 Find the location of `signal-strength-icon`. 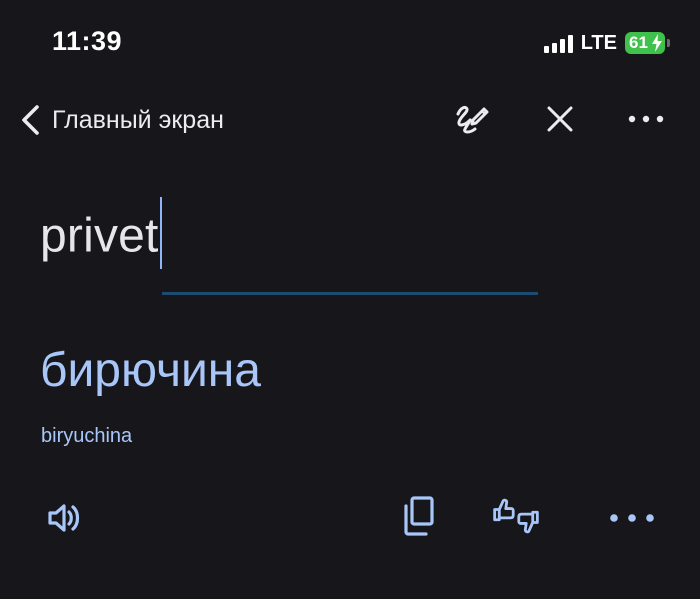

signal-strength-icon is located at coordinates (558, 43).